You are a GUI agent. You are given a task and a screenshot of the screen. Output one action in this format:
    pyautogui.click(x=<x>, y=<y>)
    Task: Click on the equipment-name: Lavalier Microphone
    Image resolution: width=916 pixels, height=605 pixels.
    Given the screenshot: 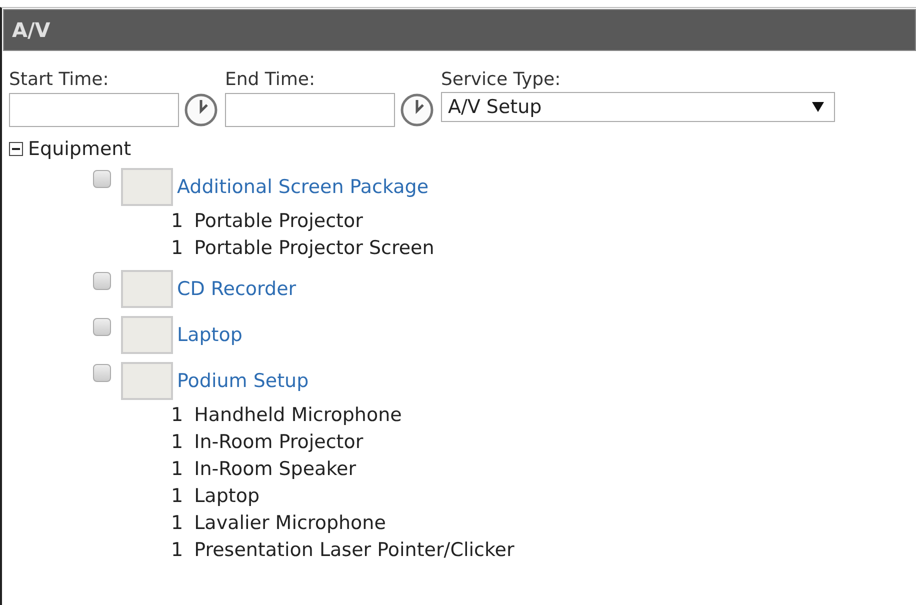 What is the action you would take?
    pyautogui.click(x=290, y=523)
    